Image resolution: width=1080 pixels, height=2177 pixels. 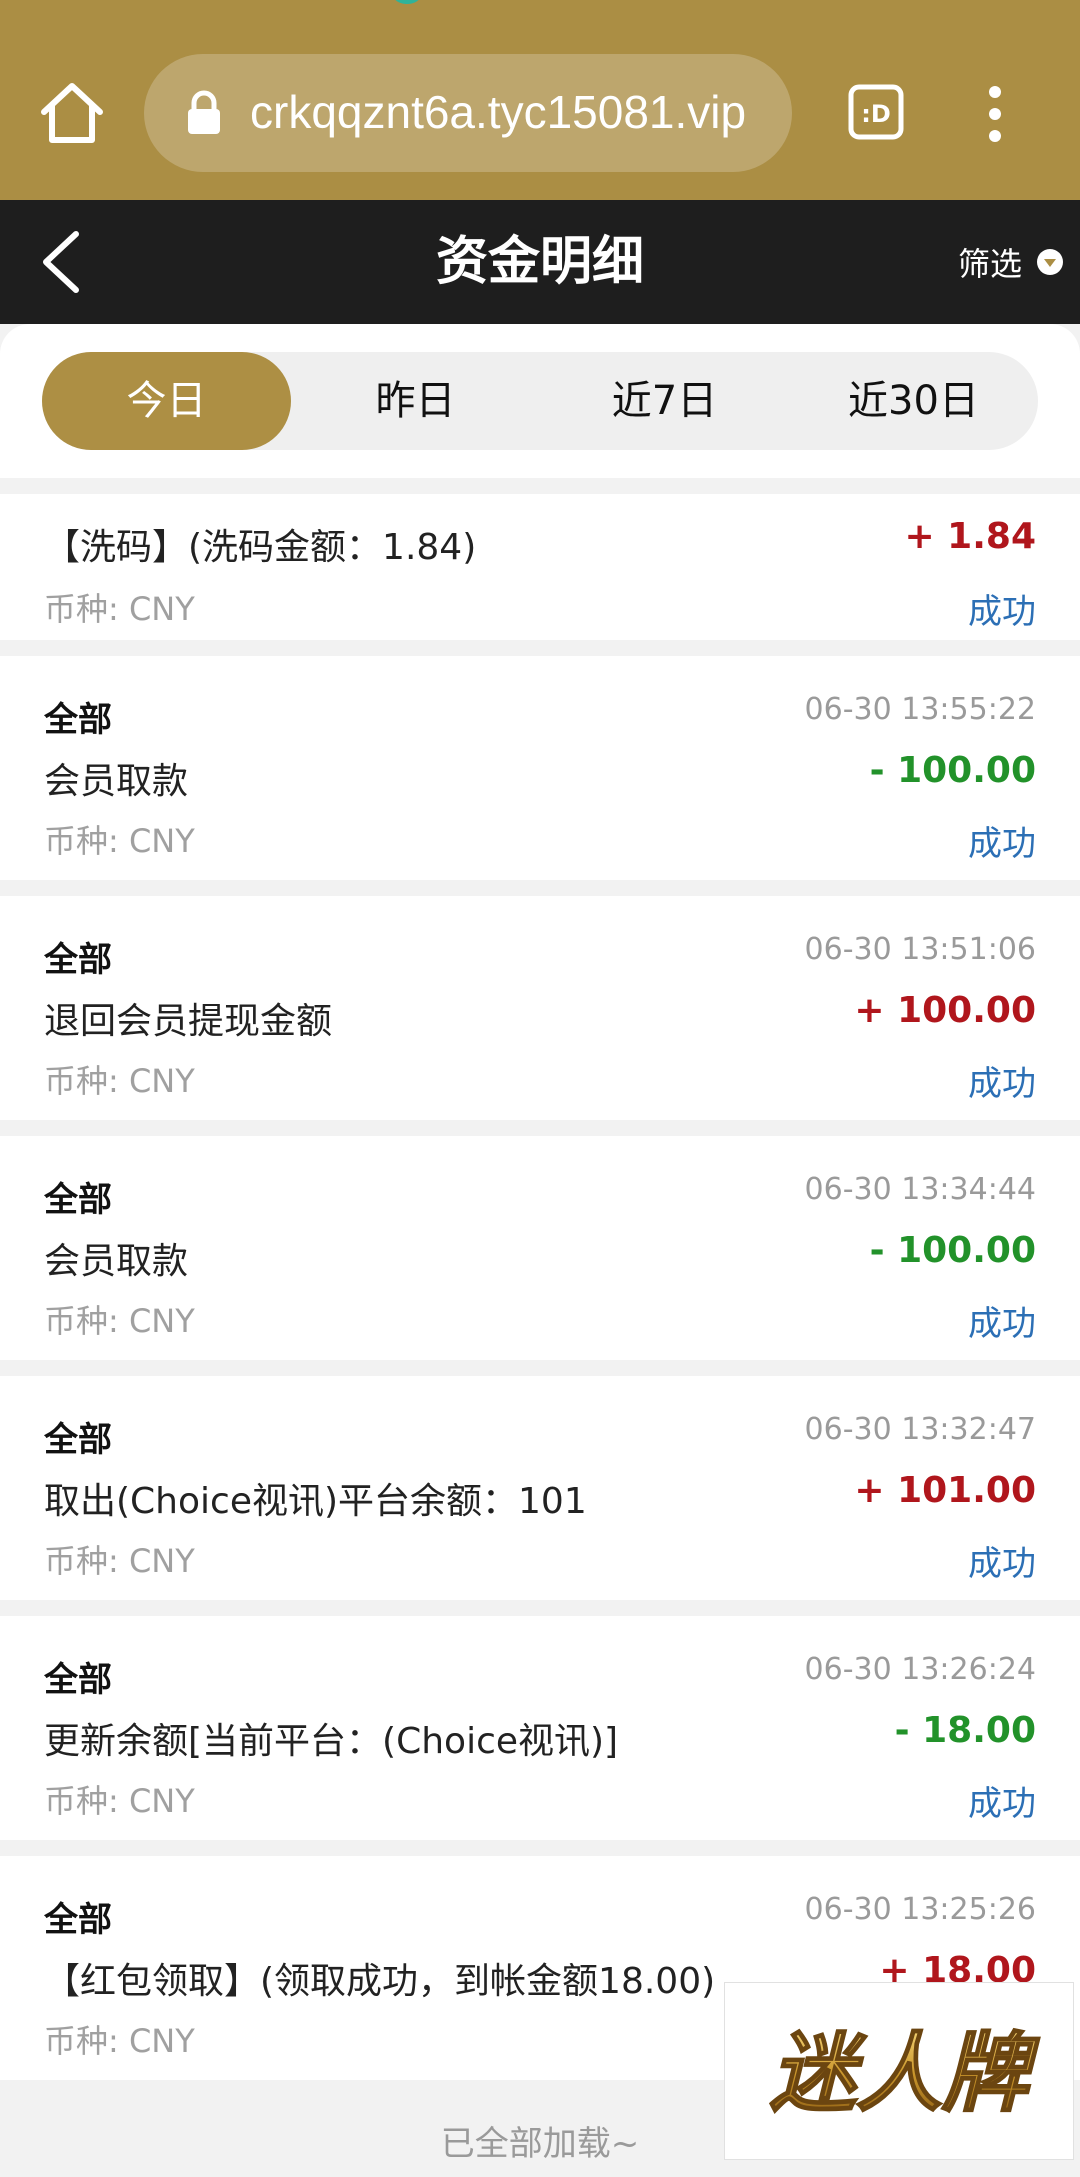 I want to click on more-menu-icon, so click(x=995, y=114).